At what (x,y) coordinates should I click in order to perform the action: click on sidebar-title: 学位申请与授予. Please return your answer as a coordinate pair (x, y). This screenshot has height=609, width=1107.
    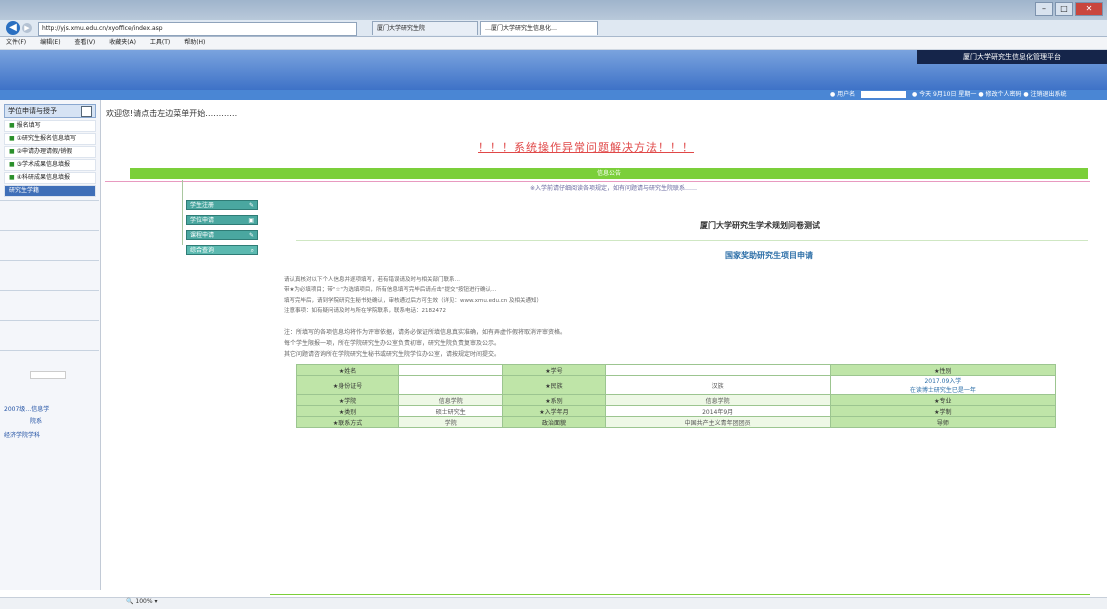
    Looking at the image, I should click on (50, 111).